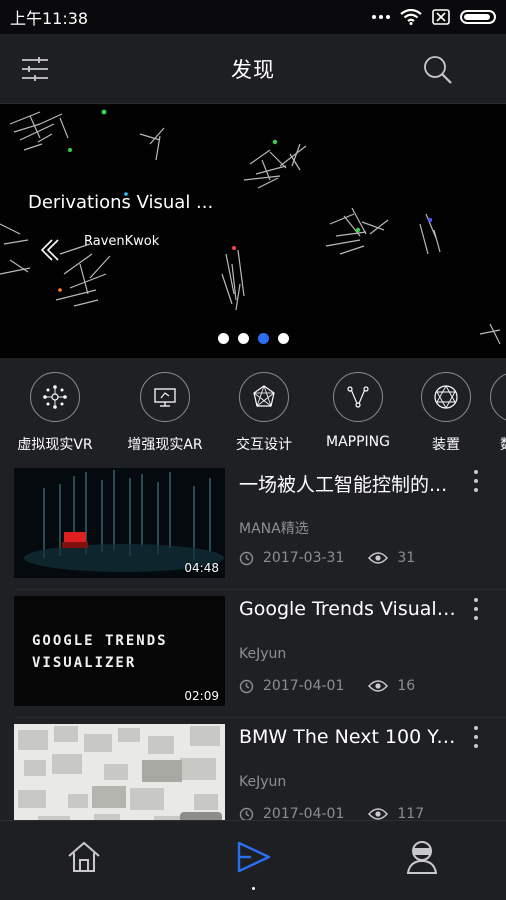  I want to click on video-views: 31, so click(391, 558).